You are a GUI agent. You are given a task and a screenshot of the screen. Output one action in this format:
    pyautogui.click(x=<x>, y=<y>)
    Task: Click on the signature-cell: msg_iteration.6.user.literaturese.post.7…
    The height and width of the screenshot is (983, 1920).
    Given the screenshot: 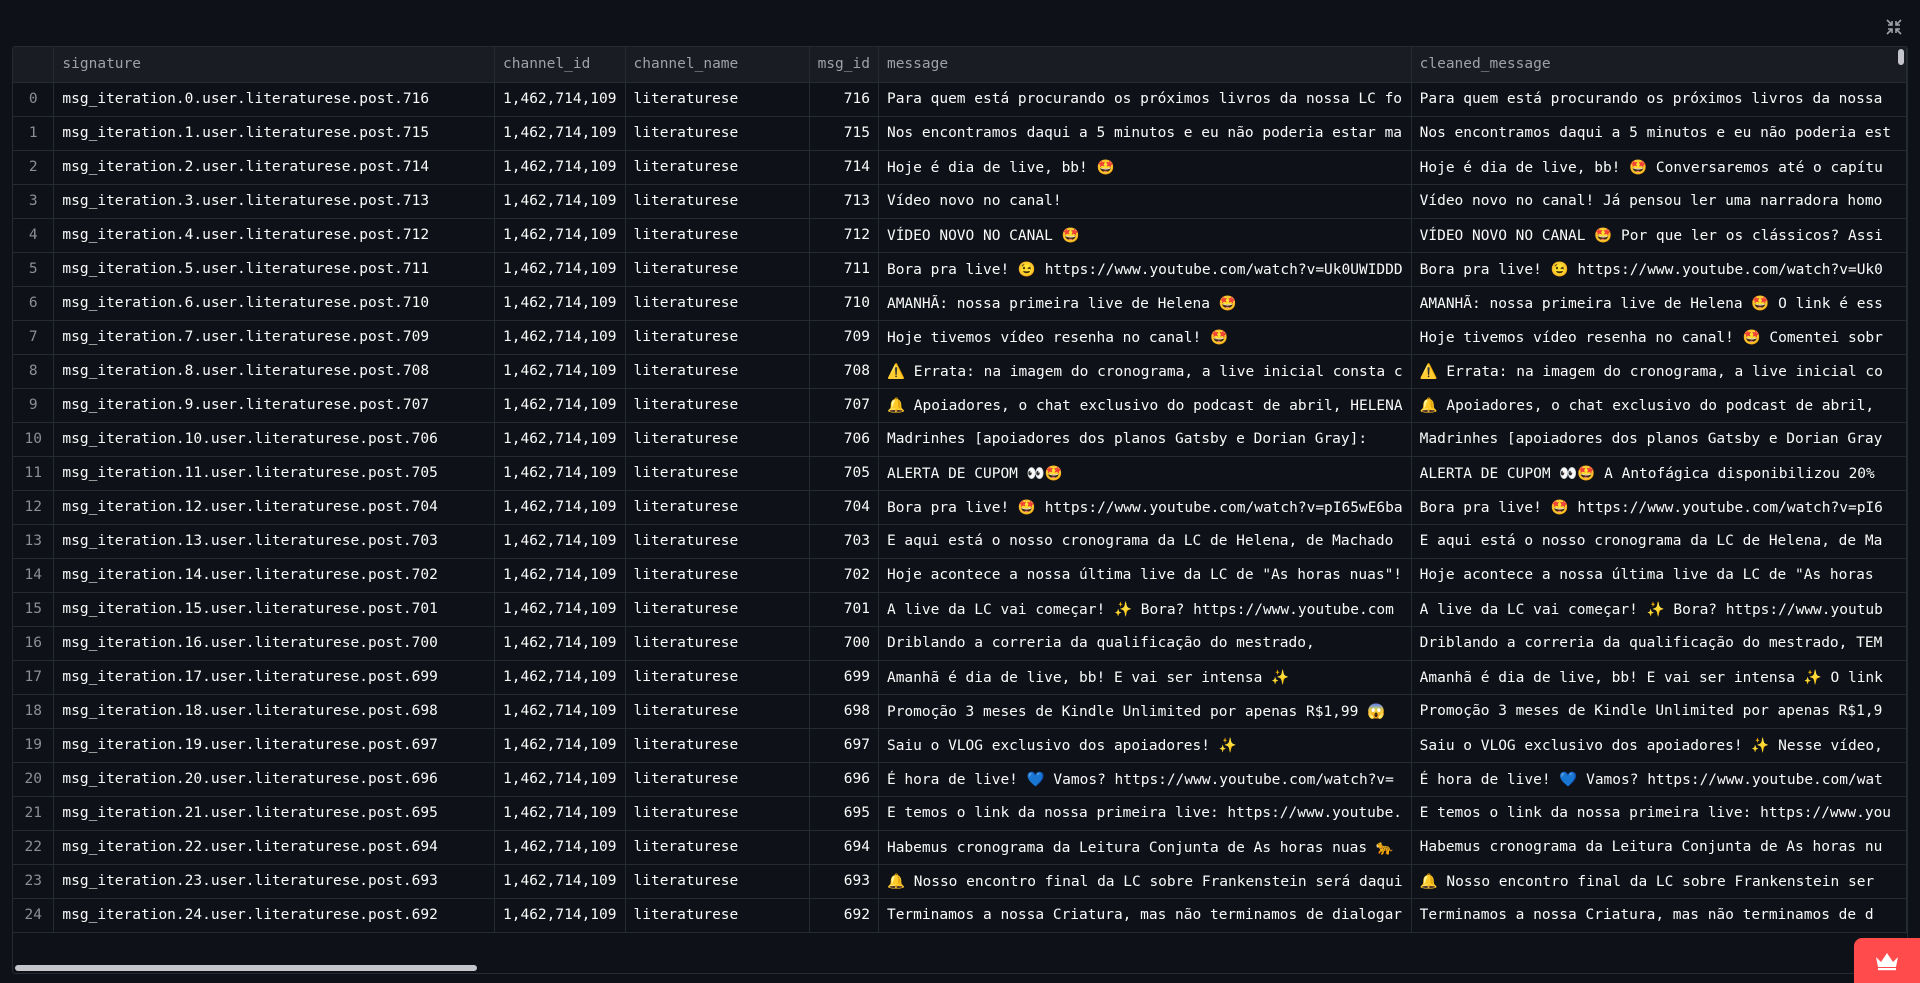 What is the action you would take?
    pyautogui.click(x=274, y=303)
    